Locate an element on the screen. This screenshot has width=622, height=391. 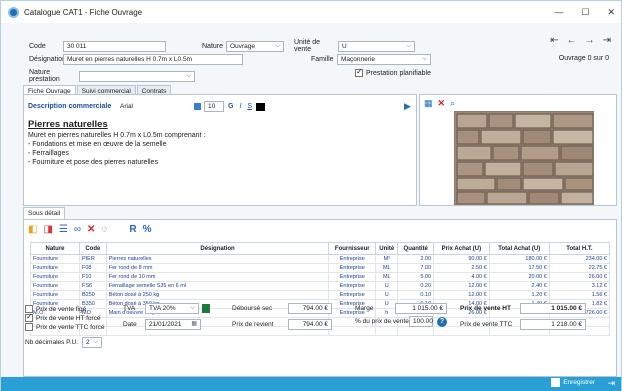
pct-value: 100.00 is located at coordinates (421, 321).